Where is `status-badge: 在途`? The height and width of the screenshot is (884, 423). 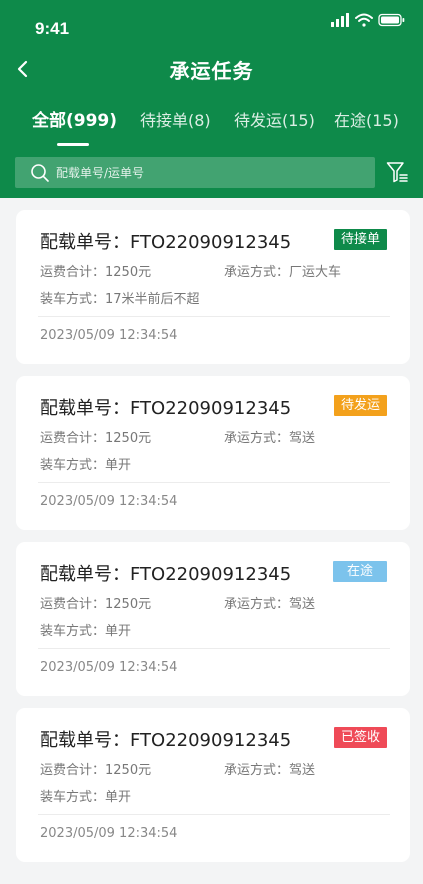 status-badge: 在途 is located at coordinates (359, 571).